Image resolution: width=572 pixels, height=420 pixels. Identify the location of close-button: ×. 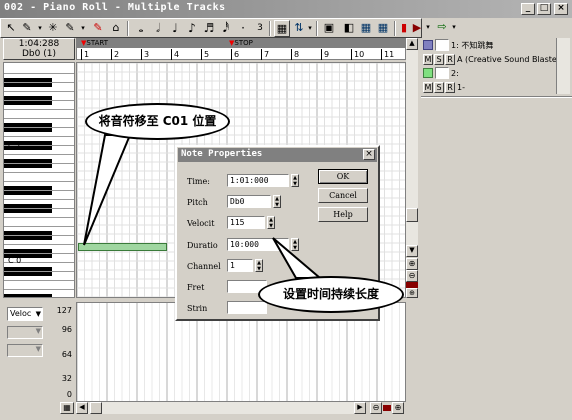
(561, 9).